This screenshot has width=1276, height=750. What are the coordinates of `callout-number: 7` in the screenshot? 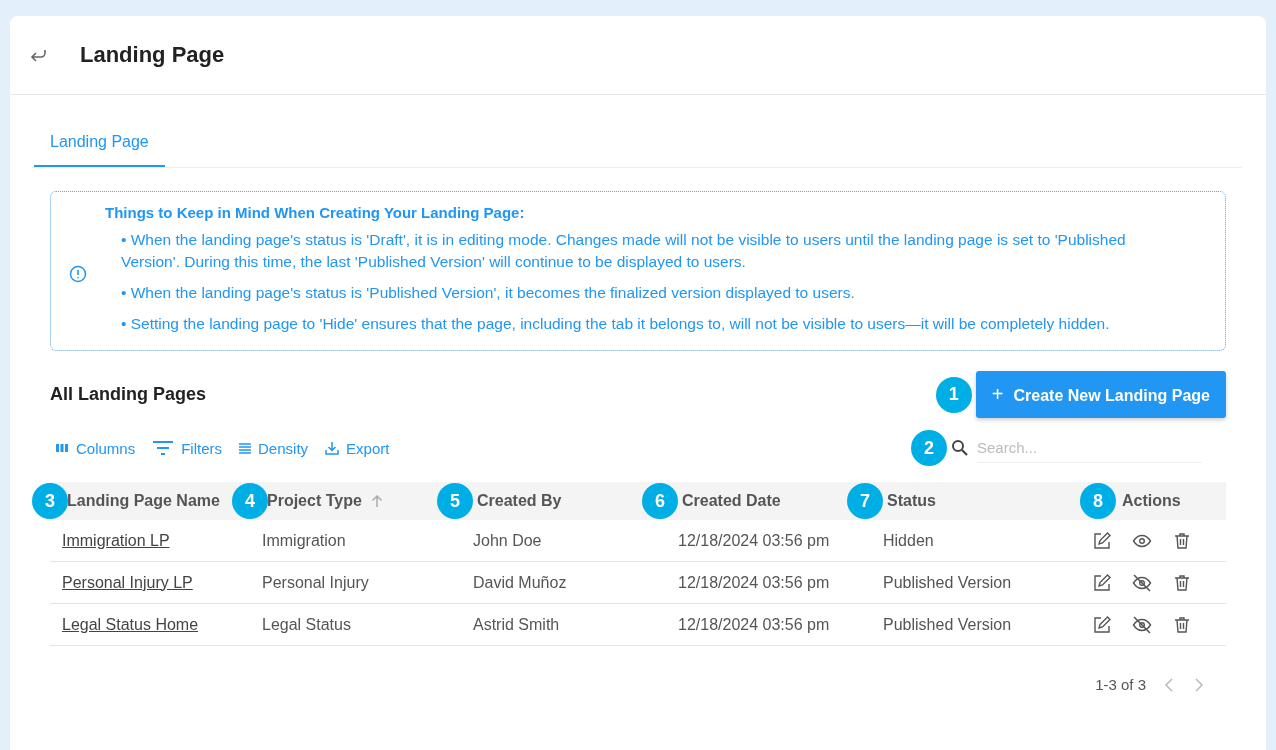 It's located at (865, 501).